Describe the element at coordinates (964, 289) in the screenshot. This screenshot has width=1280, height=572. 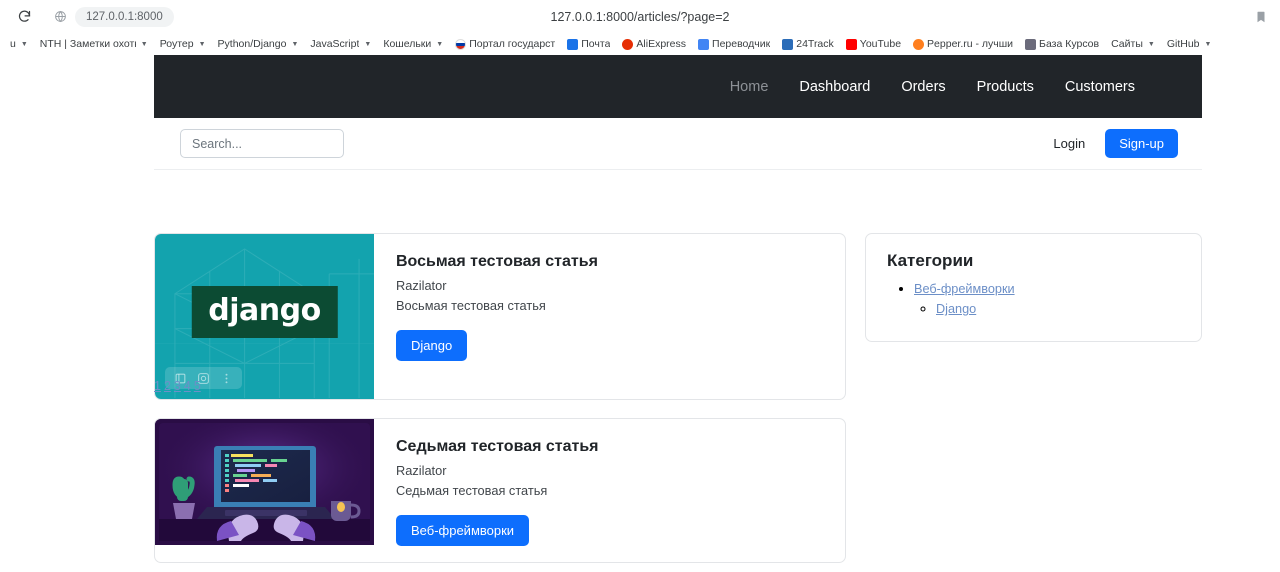
I see `category-link: Веб-фреймворки` at that location.